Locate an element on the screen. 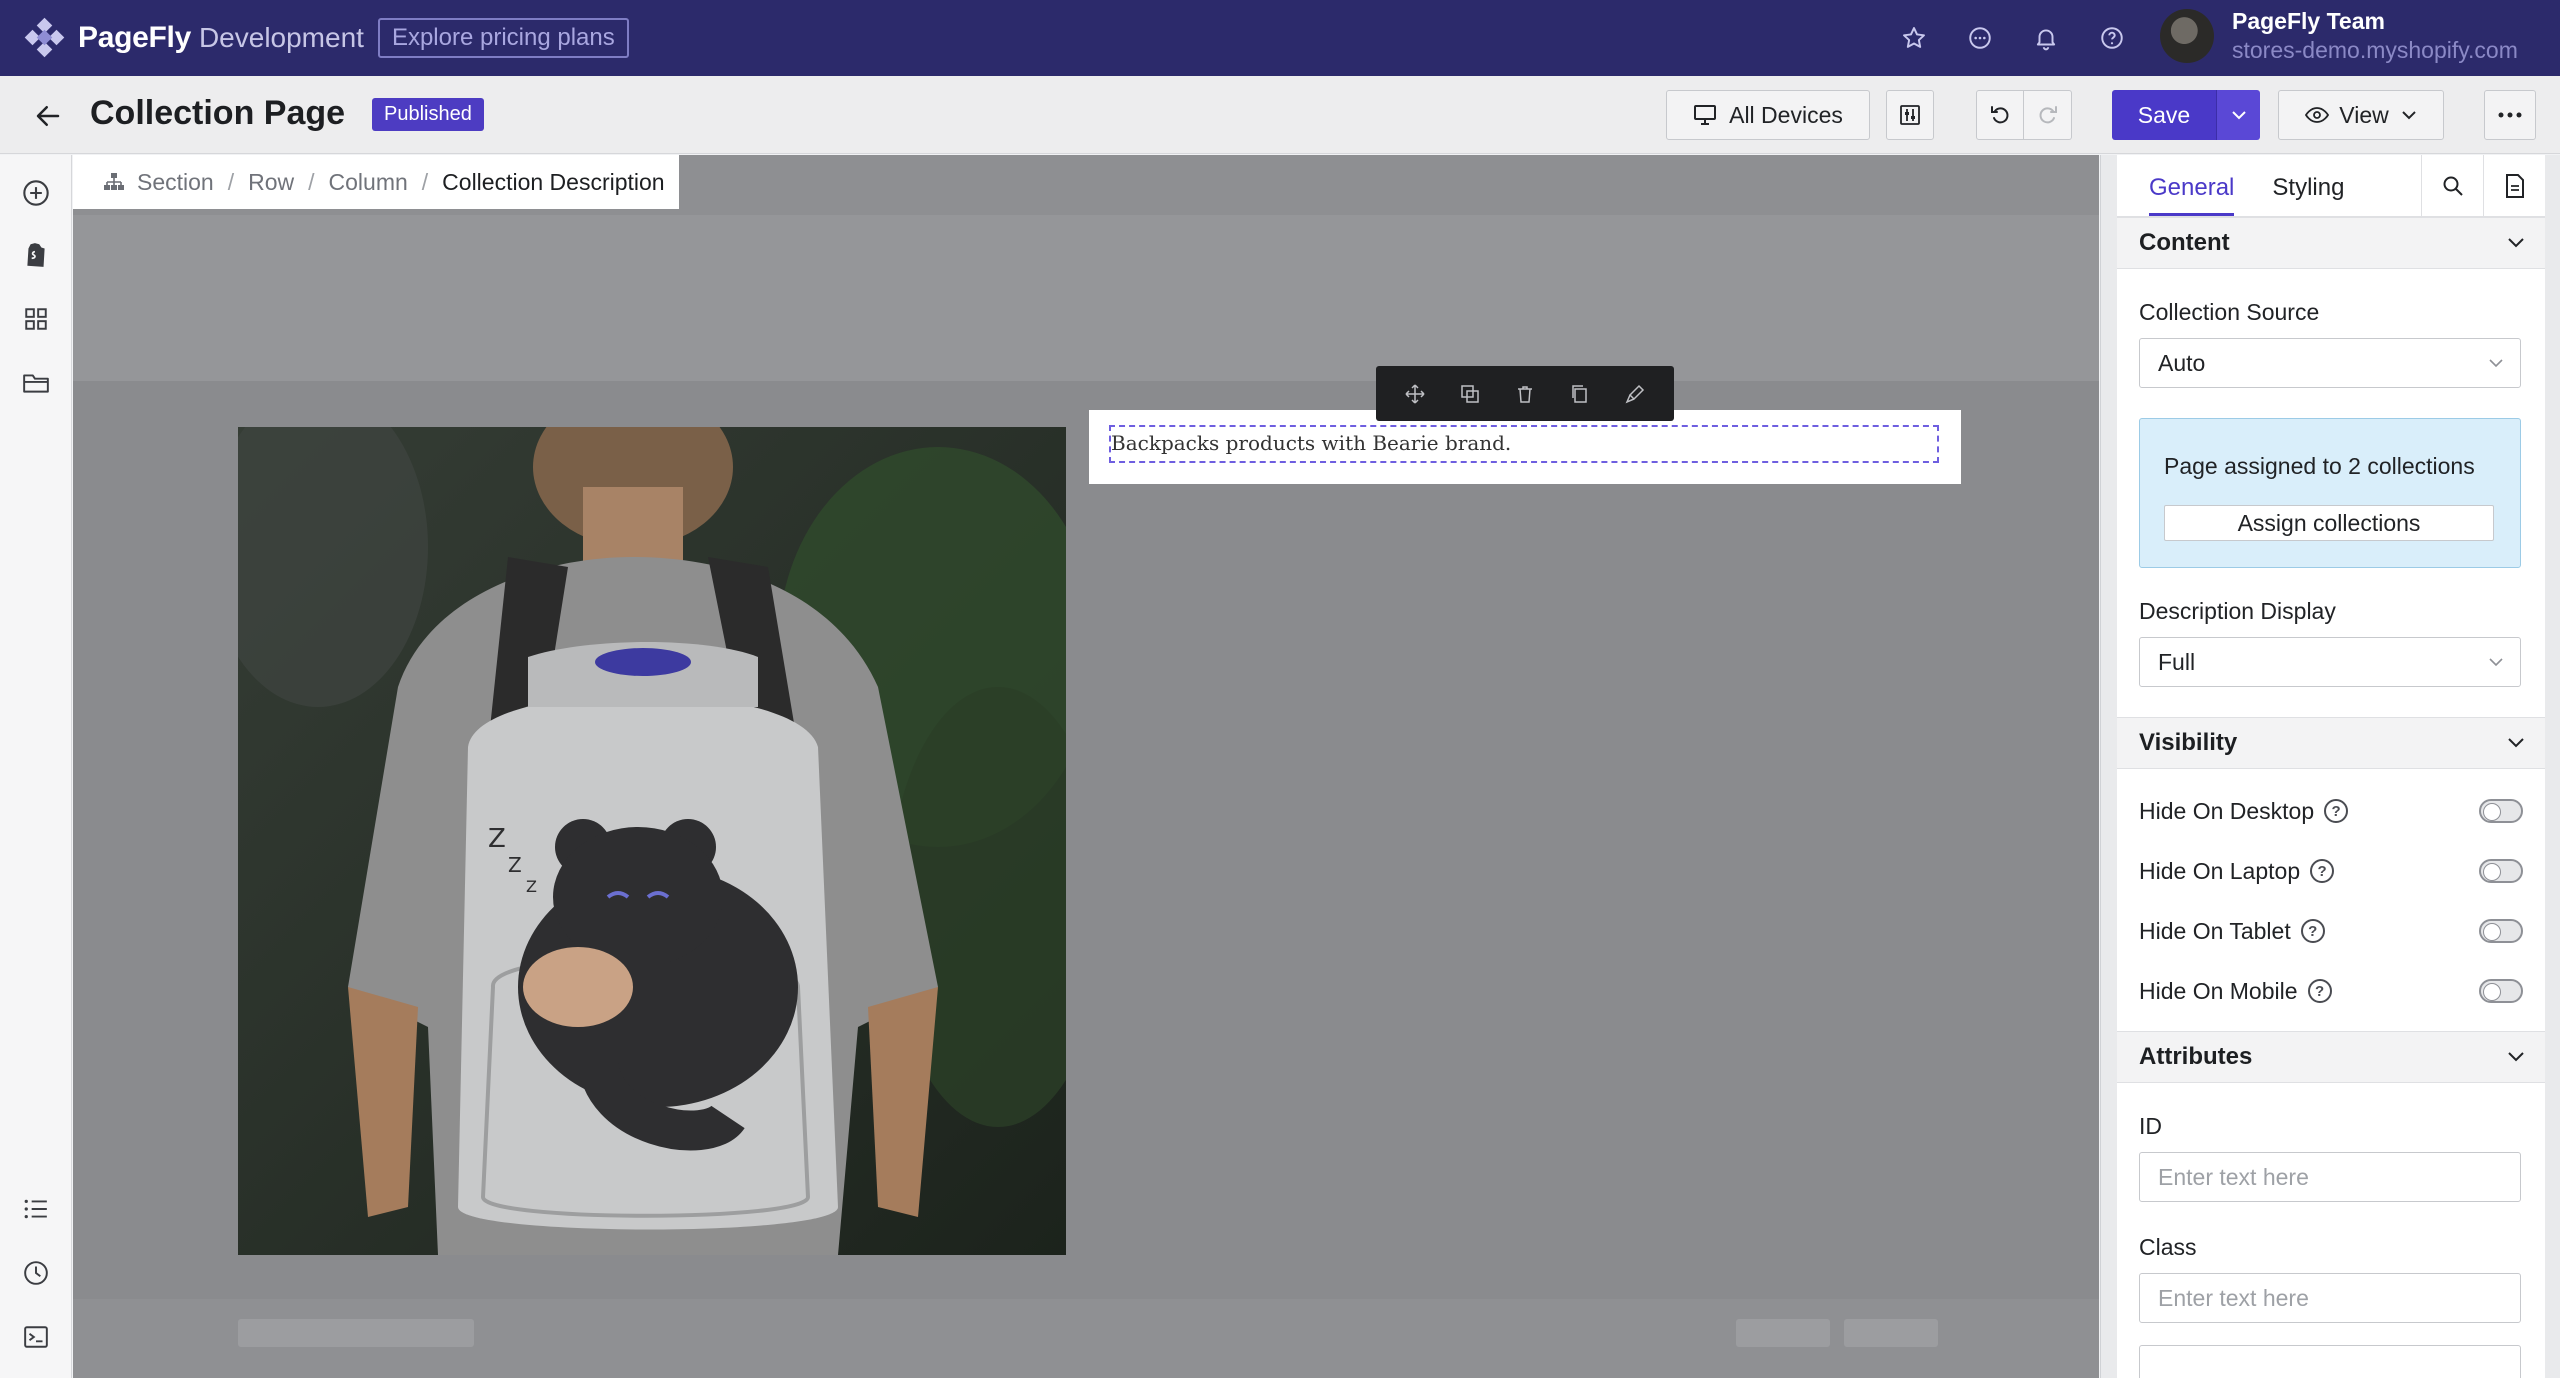 This screenshot has height=1378, width=2560. breadcrumb-section: Section is located at coordinates (175, 182).